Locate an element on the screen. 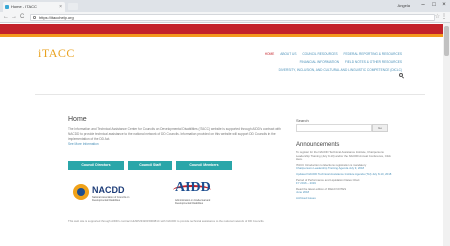 Image resolution: width=450 pixels, height=246 pixels. header-divider is located at coordinates (230, 94).